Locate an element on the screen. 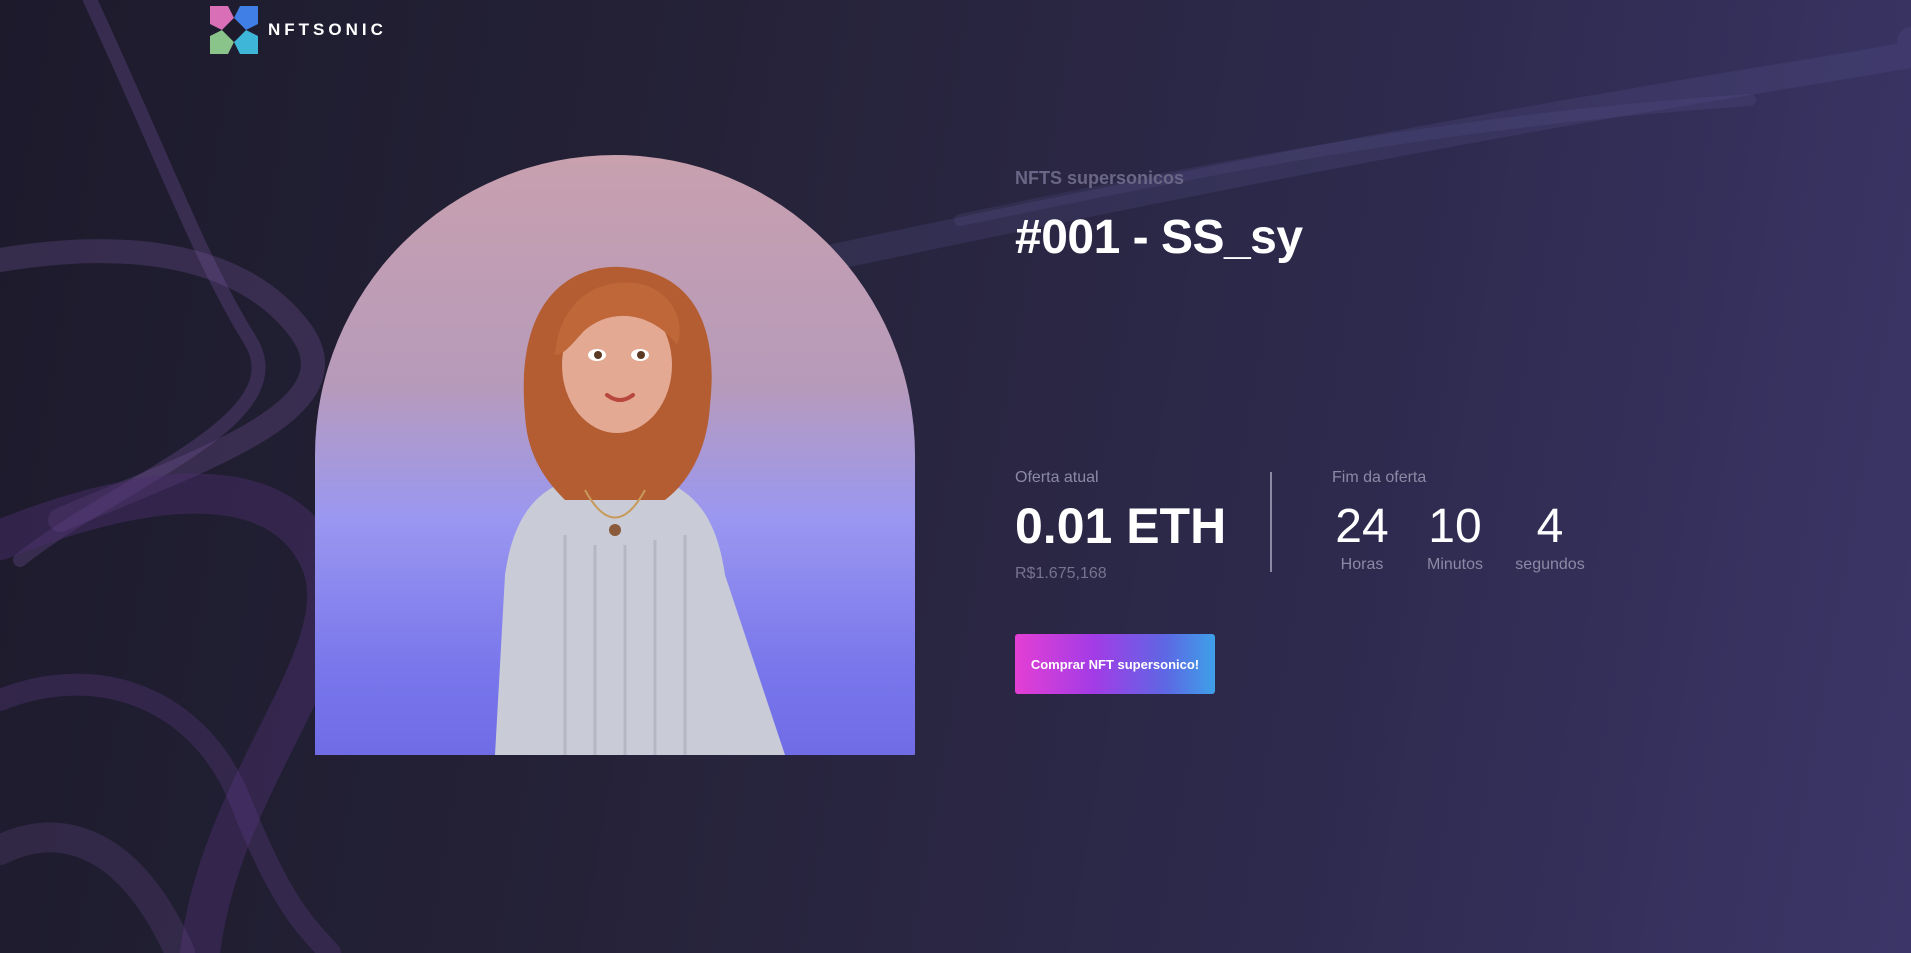  countdown-minutes-label: Minutos is located at coordinates (1455, 564).